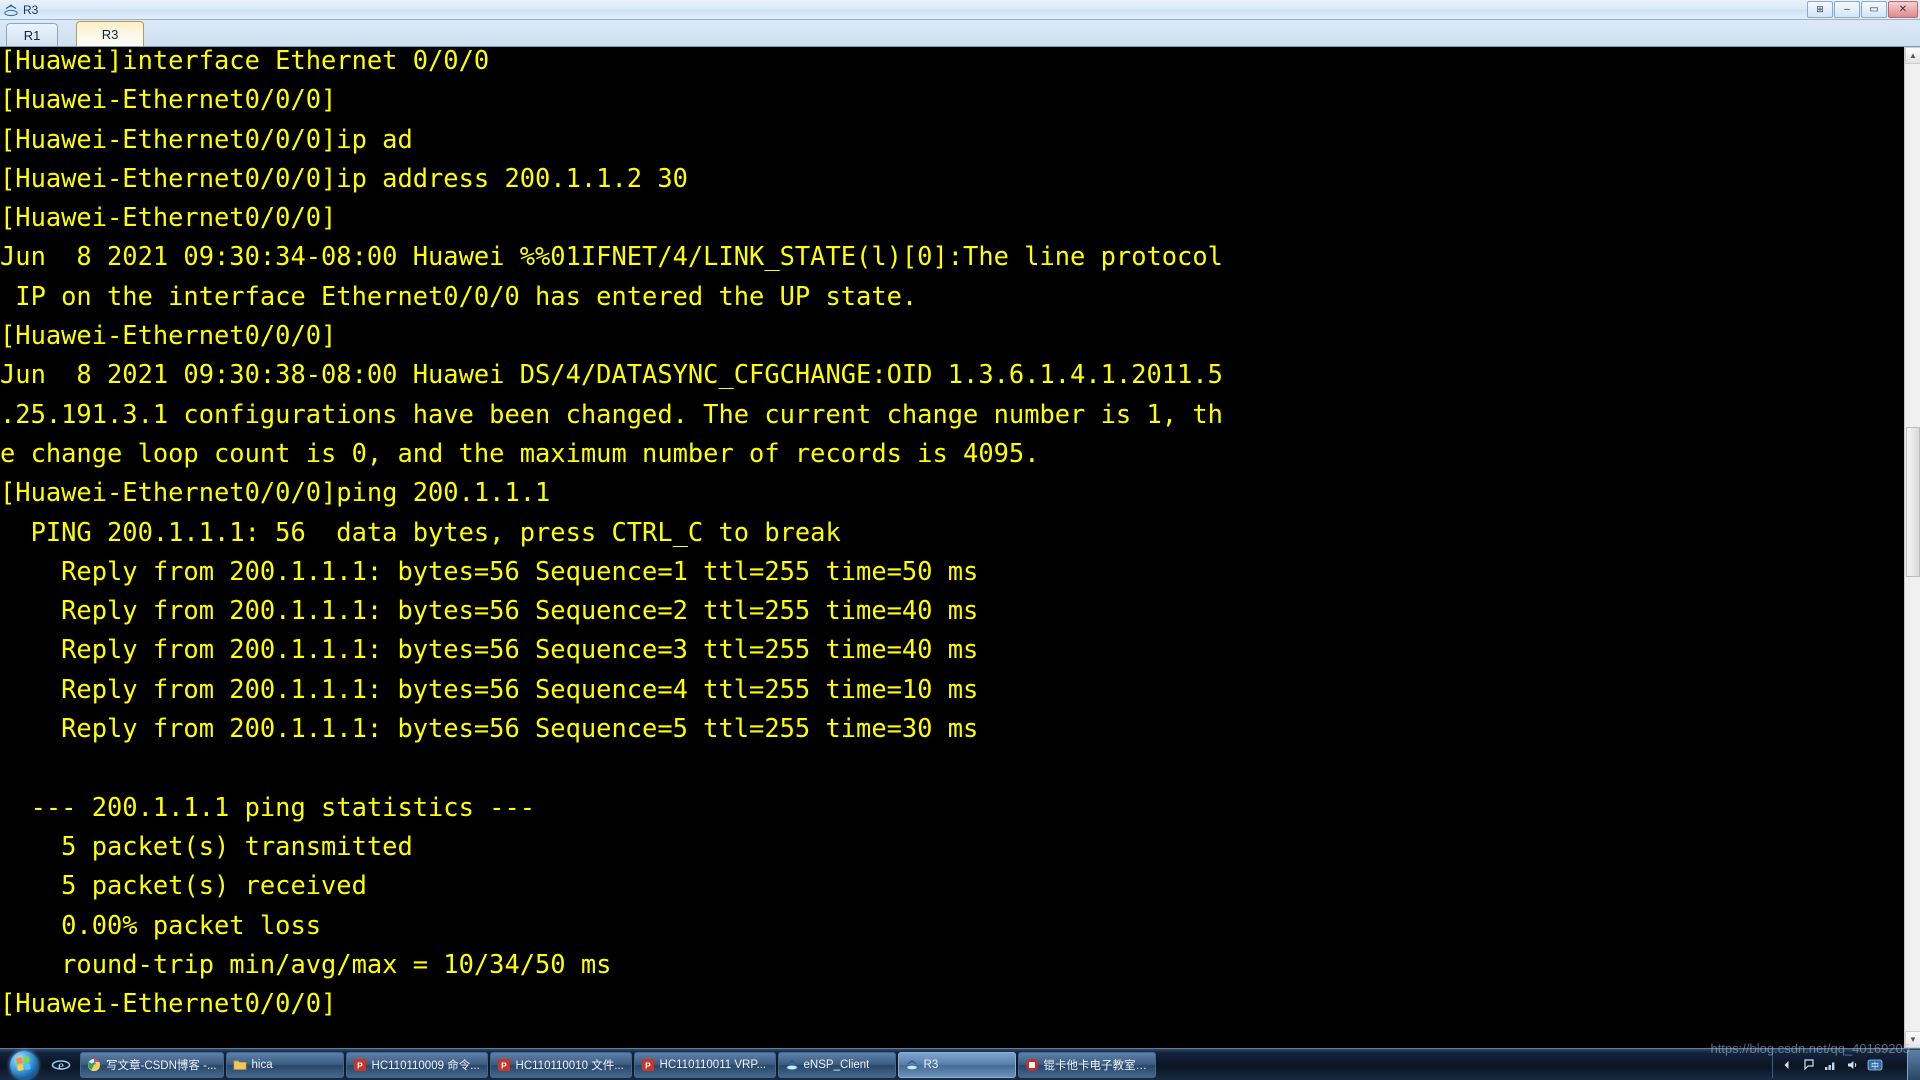 This screenshot has height=1080, width=1920. I want to click on start-button, so click(24, 1065).